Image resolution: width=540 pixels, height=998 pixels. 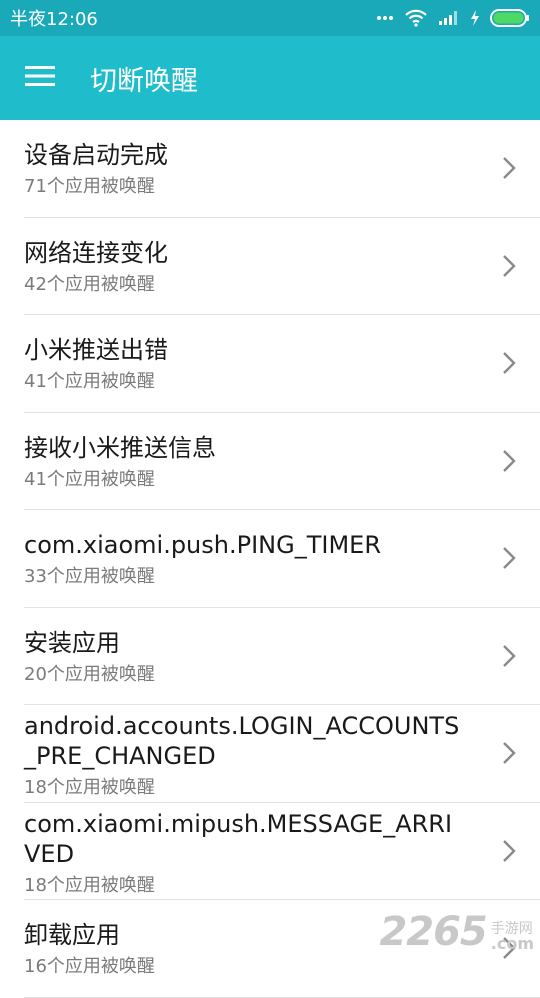 What do you see at coordinates (144, 78) in the screenshot?
I see `page-title: 切断唤醒` at bounding box center [144, 78].